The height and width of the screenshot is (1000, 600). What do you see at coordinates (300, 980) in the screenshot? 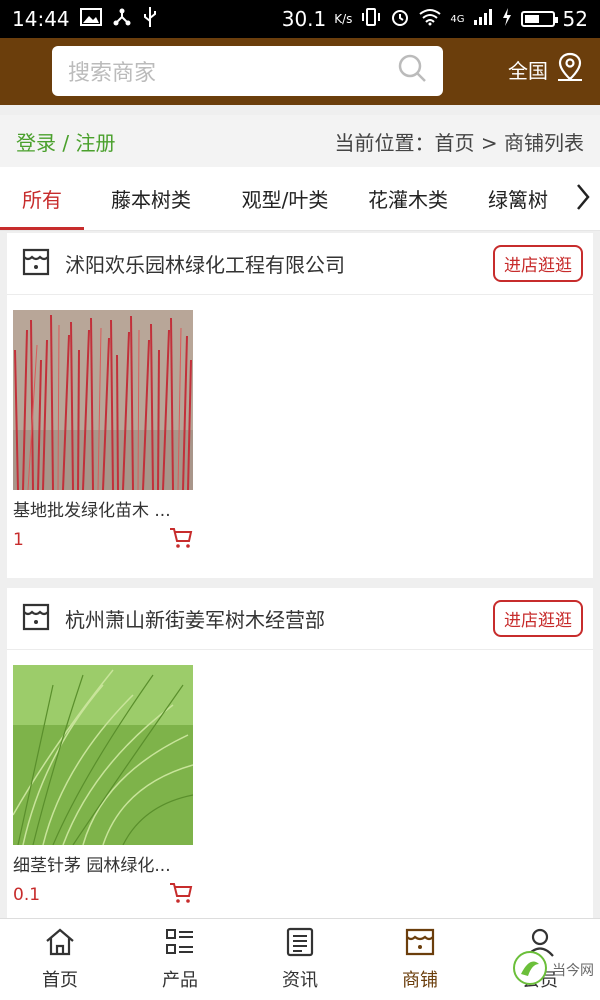
I see `nav-news-label: 资讯` at bounding box center [300, 980].